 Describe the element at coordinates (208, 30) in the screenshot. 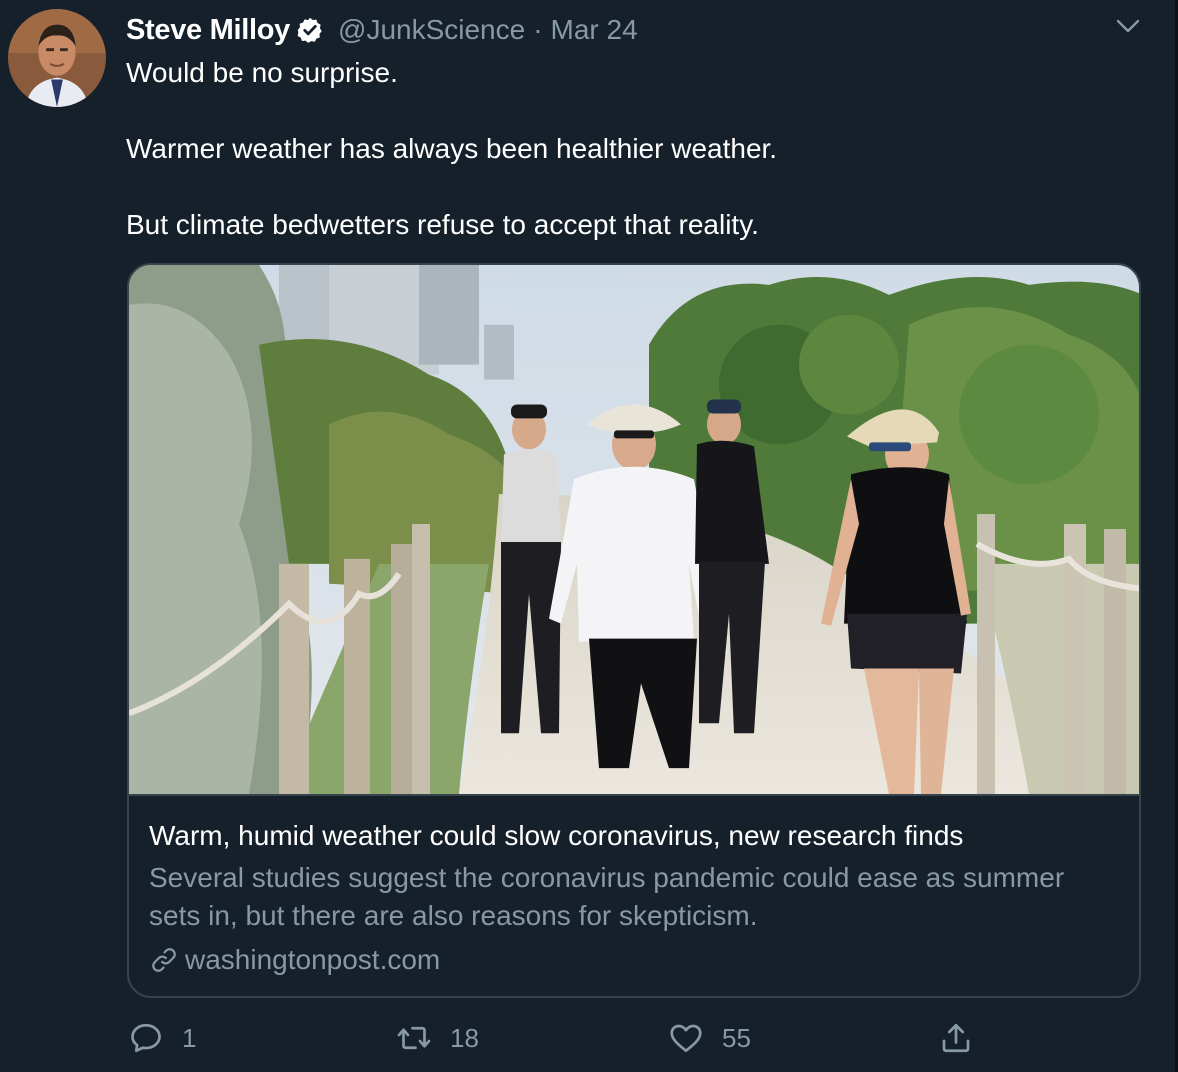

I see `author-name: Steve Milloy` at that location.